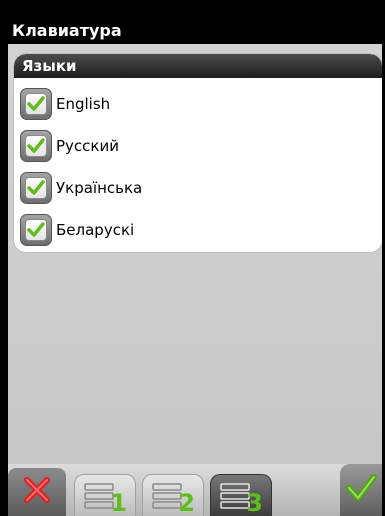 This screenshot has width=385, height=516. I want to click on language-item-belarusian: Беларускі, so click(198, 230).